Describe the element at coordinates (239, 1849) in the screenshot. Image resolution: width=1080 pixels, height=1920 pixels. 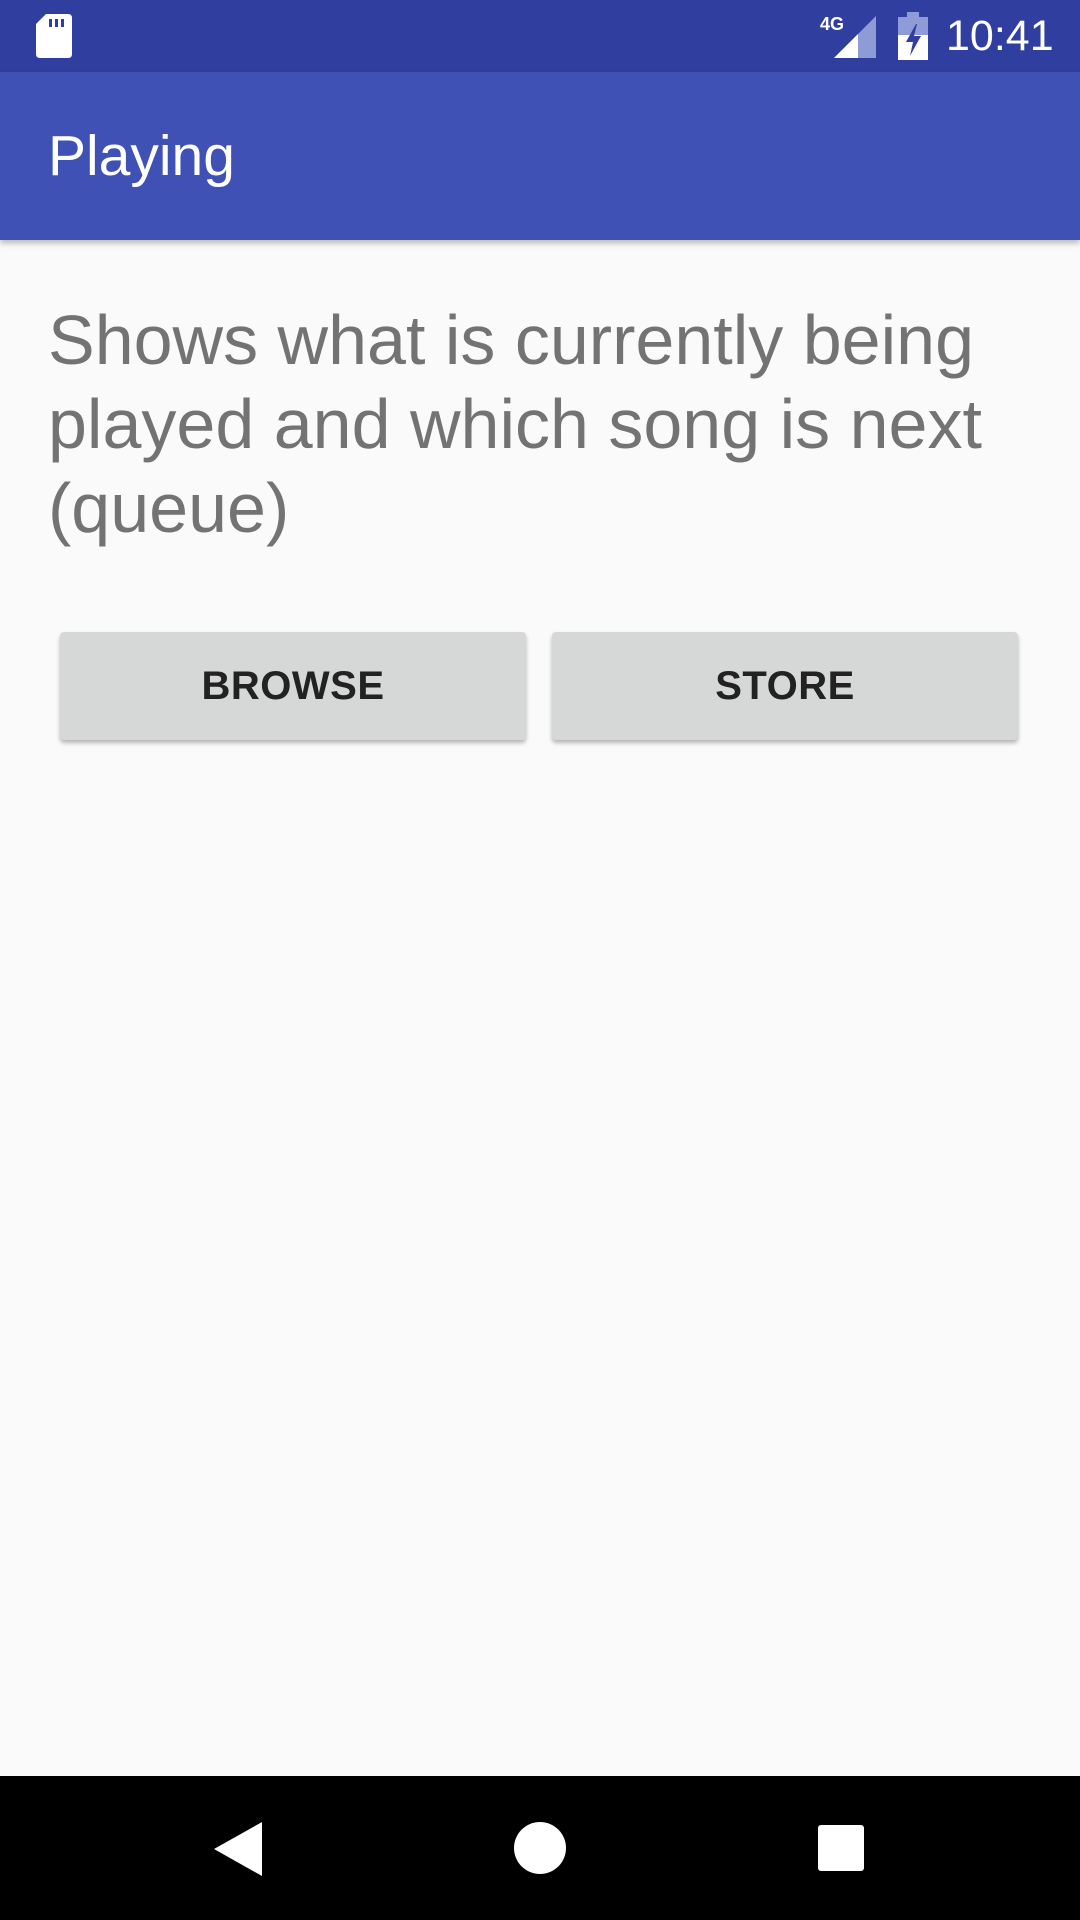
I see `back-icon` at that location.